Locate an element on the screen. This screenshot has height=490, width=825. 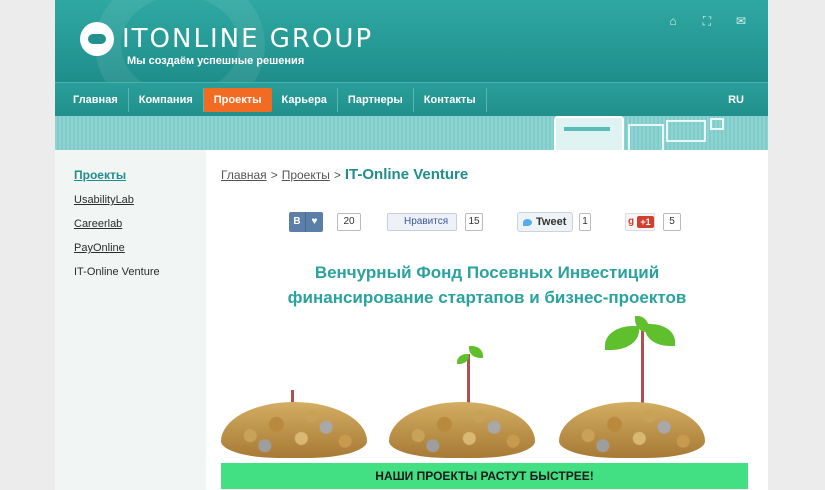
vk-count: 20 is located at coordinates (349, 222).